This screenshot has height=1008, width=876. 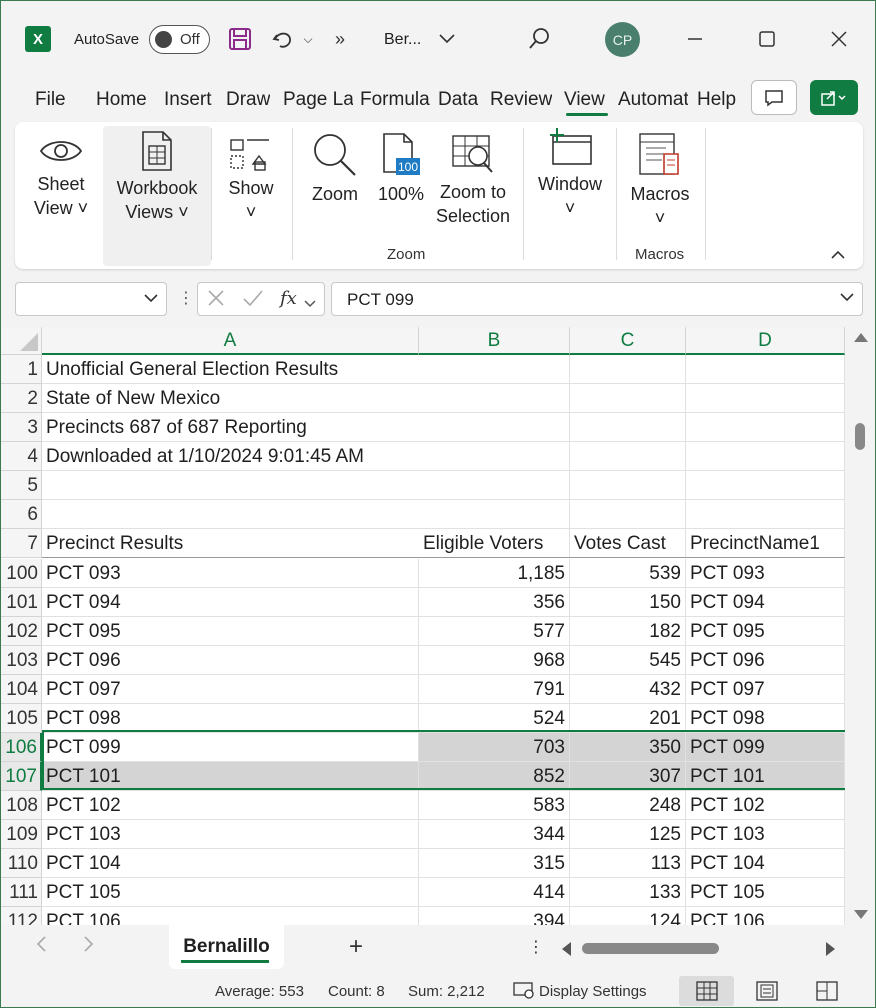 I want to click on cancel-icon, so click(x=216, y=301).